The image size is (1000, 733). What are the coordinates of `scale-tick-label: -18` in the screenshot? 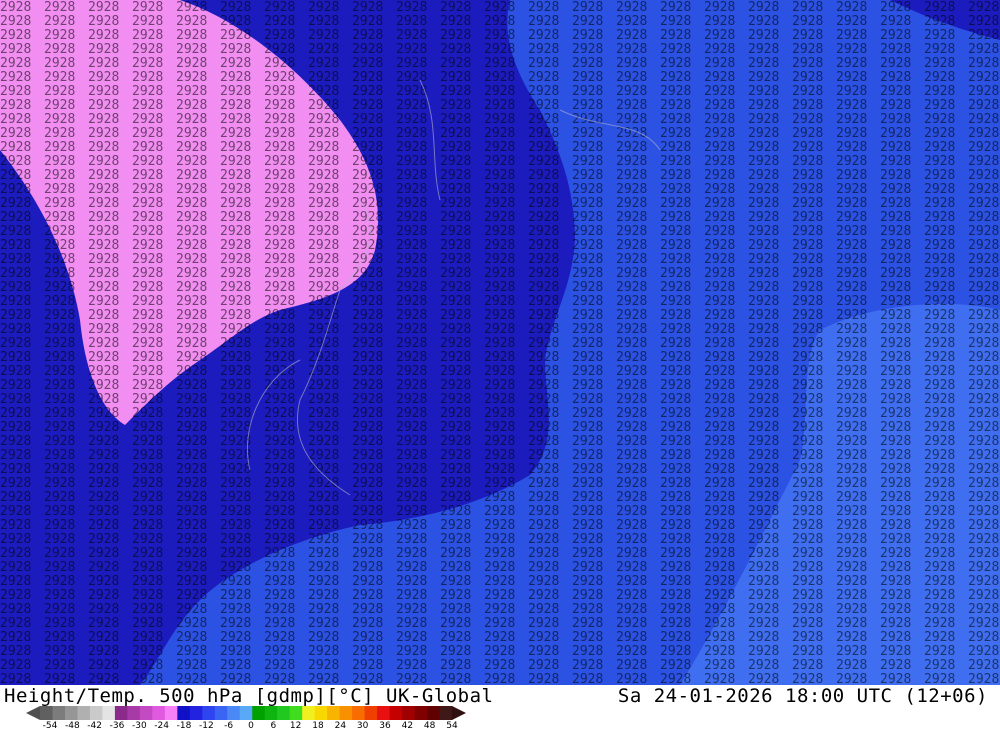 It's located at (184, 726).